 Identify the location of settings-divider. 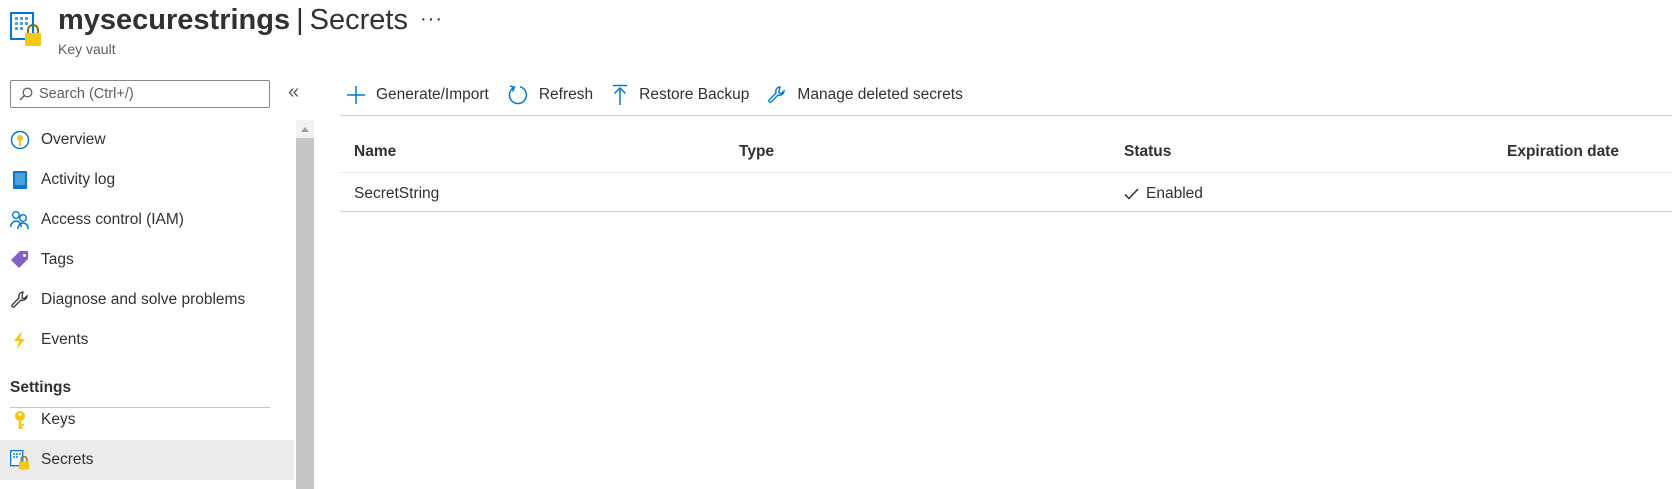
(140, 407).